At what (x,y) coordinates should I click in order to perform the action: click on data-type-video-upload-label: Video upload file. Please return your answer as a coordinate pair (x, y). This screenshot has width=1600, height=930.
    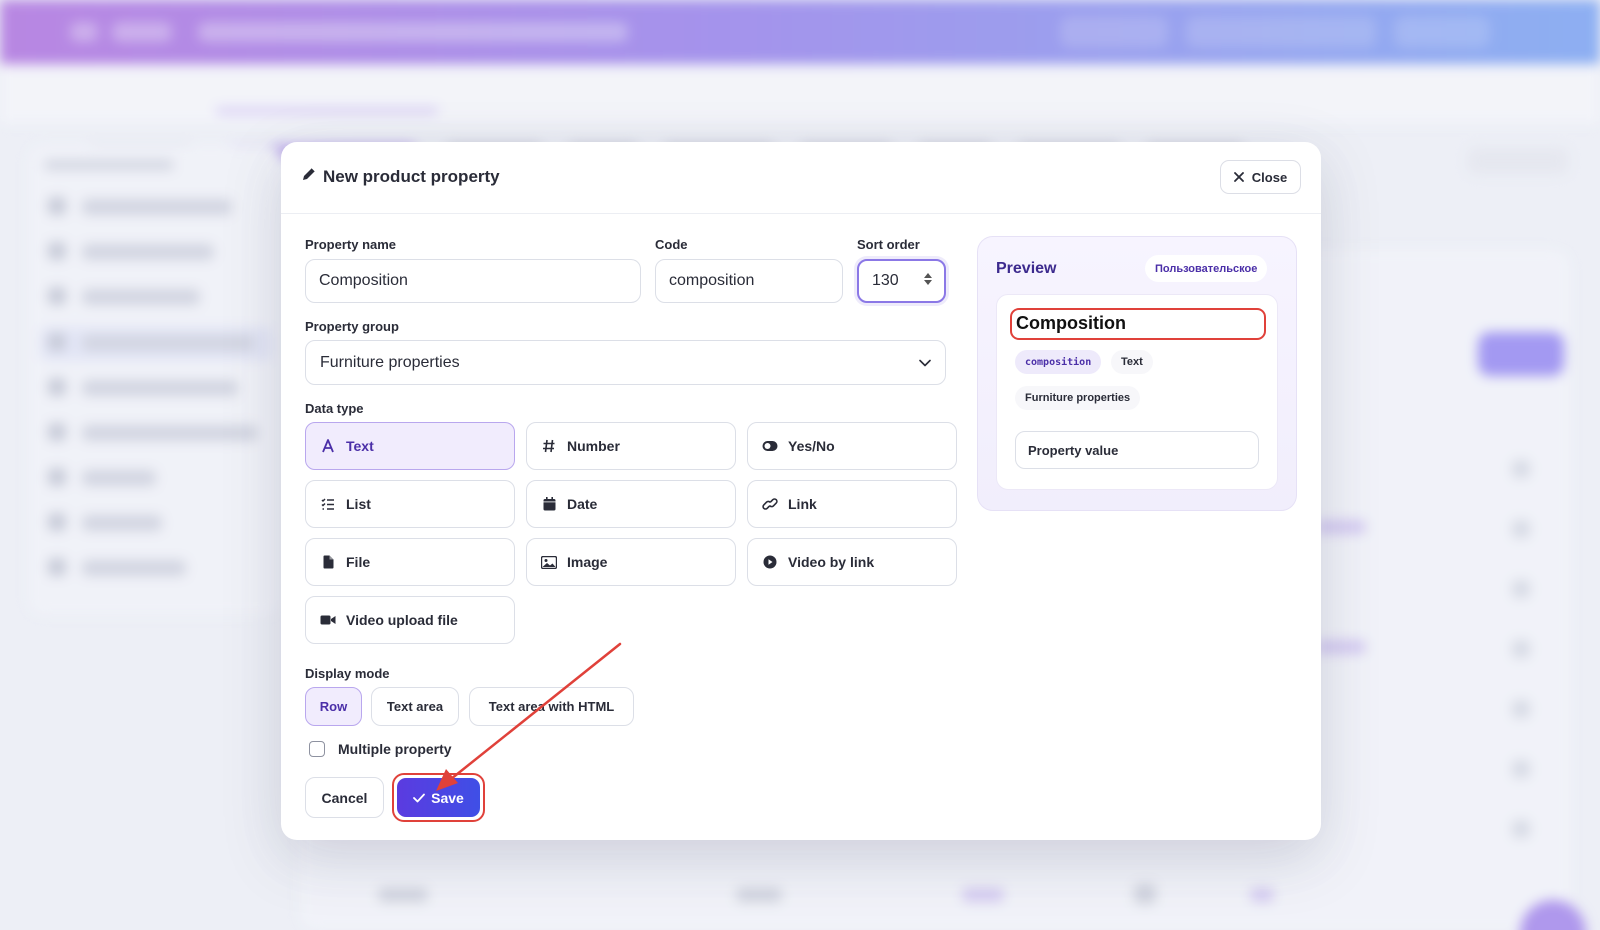
    Looking at the image, I should click on (402, 620).